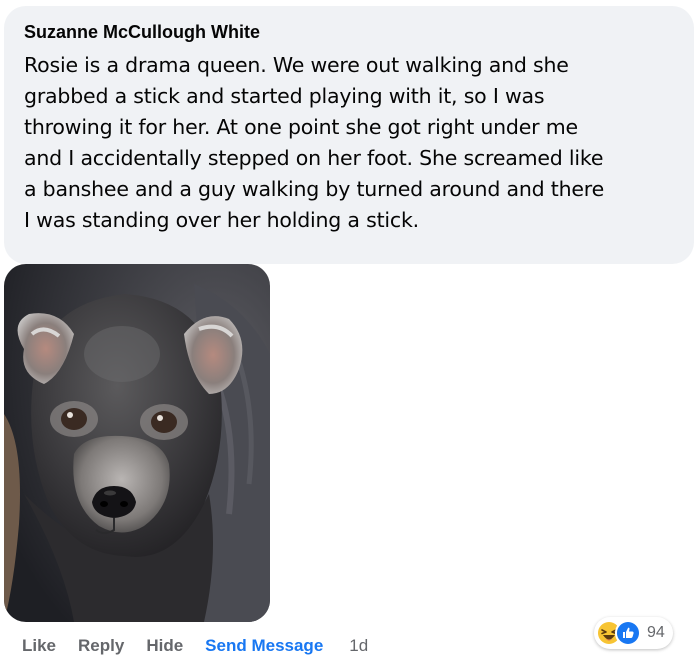  I want to click on comment-actions: Like Reply Hide Send Message 1d, so click(195, 646).